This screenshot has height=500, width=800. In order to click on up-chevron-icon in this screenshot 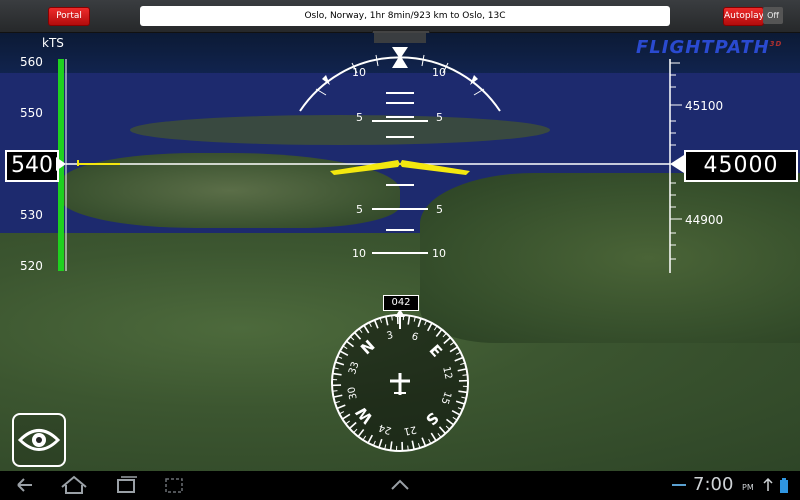, I will do `click(400, 484)`.